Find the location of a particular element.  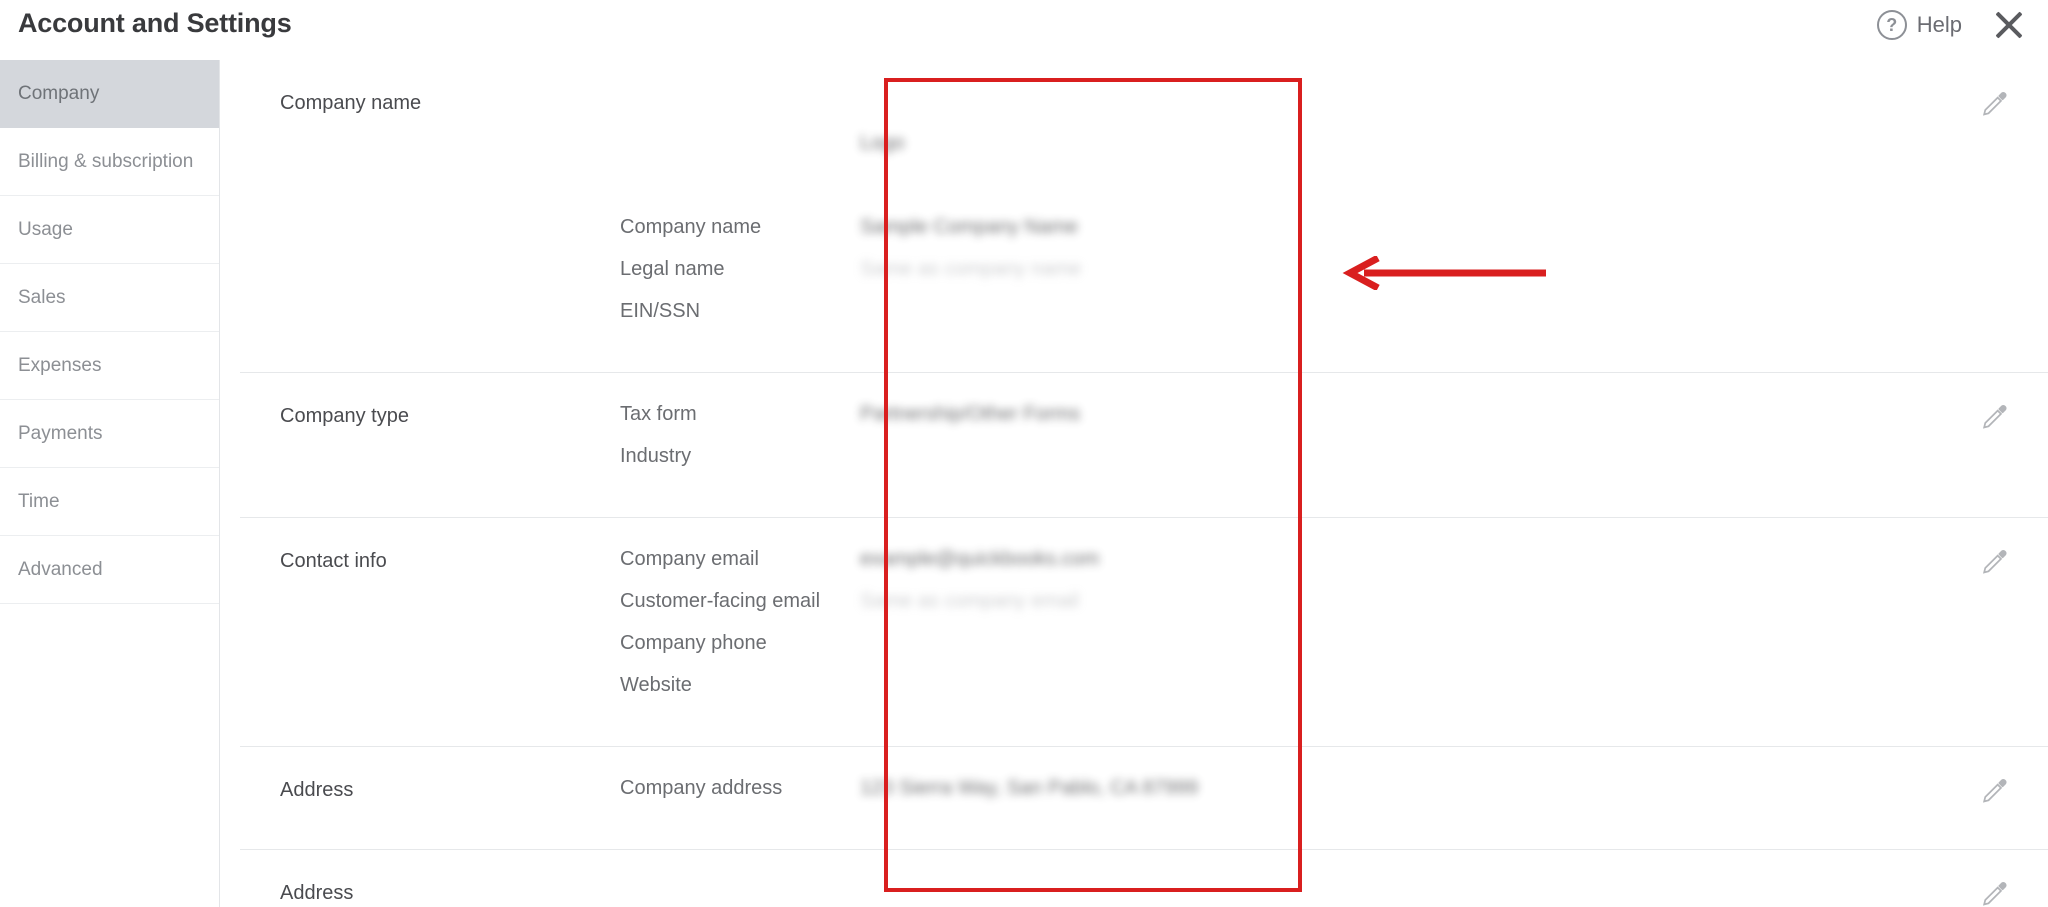

sidebar-item-label: Payments is located at coordinates (60, 433).